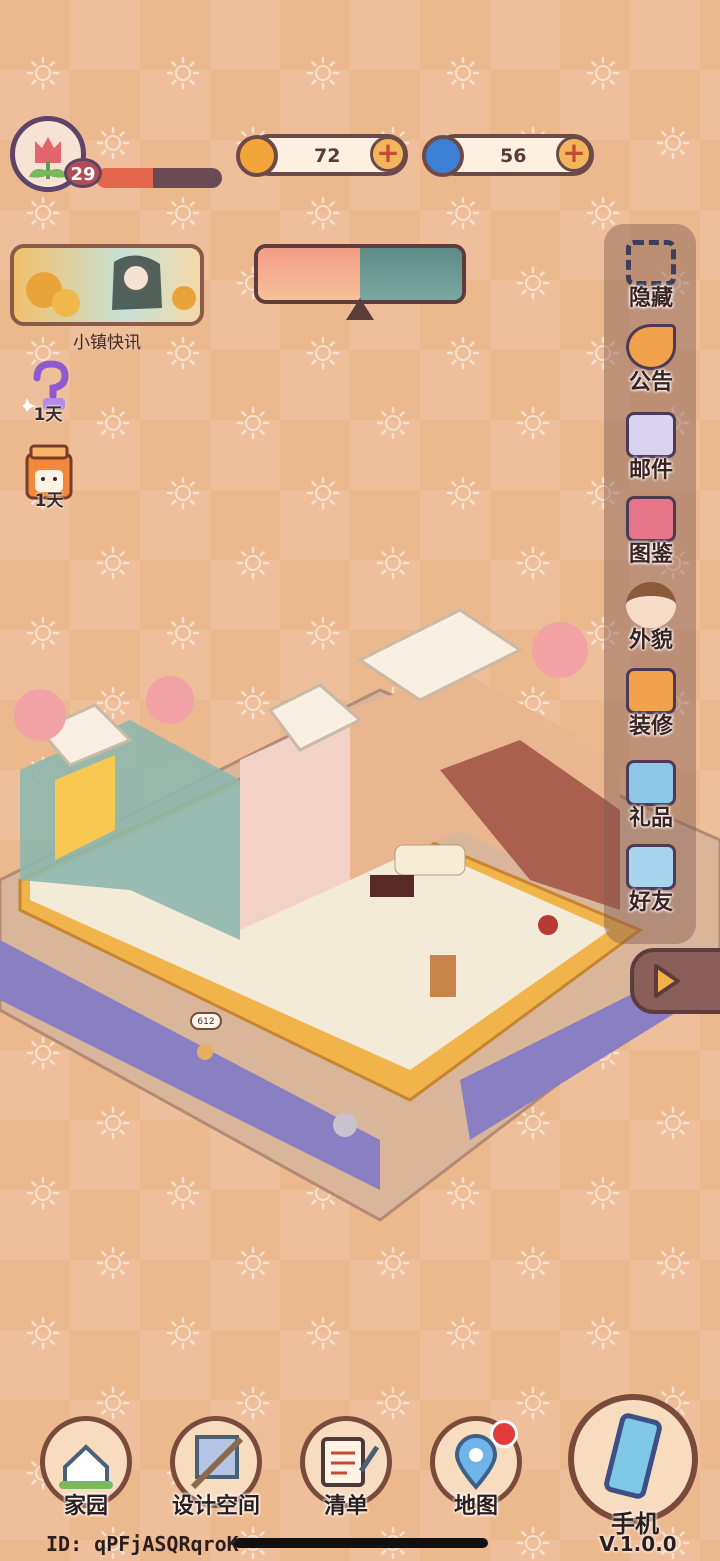 The height and width of the screenshot is (1561, 720). I want to click on milk-event: 1天, so click(49, 482).